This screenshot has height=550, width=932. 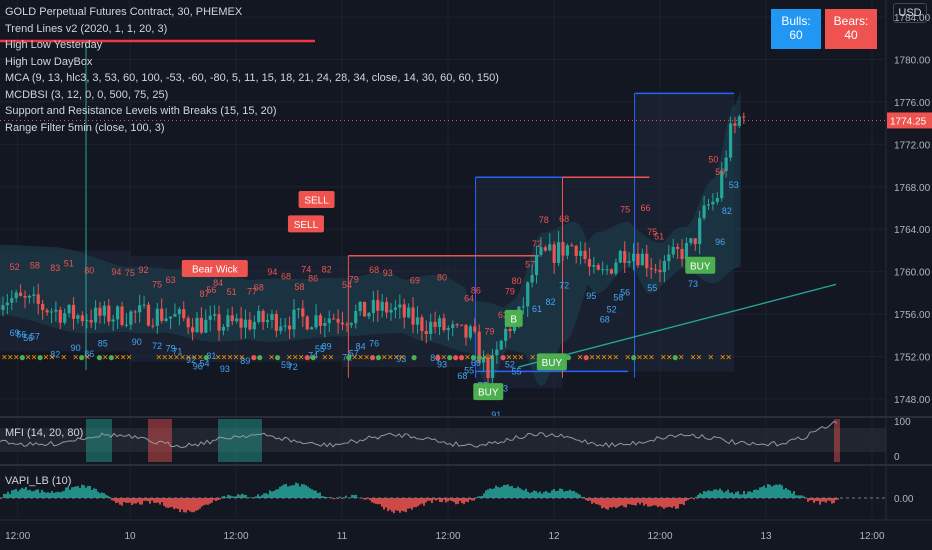 What do you see at coordinates (215, 269) in the screenshot?
I see `signal-label-bear-wick: Bear Wick` at bounding box center [215, 269].